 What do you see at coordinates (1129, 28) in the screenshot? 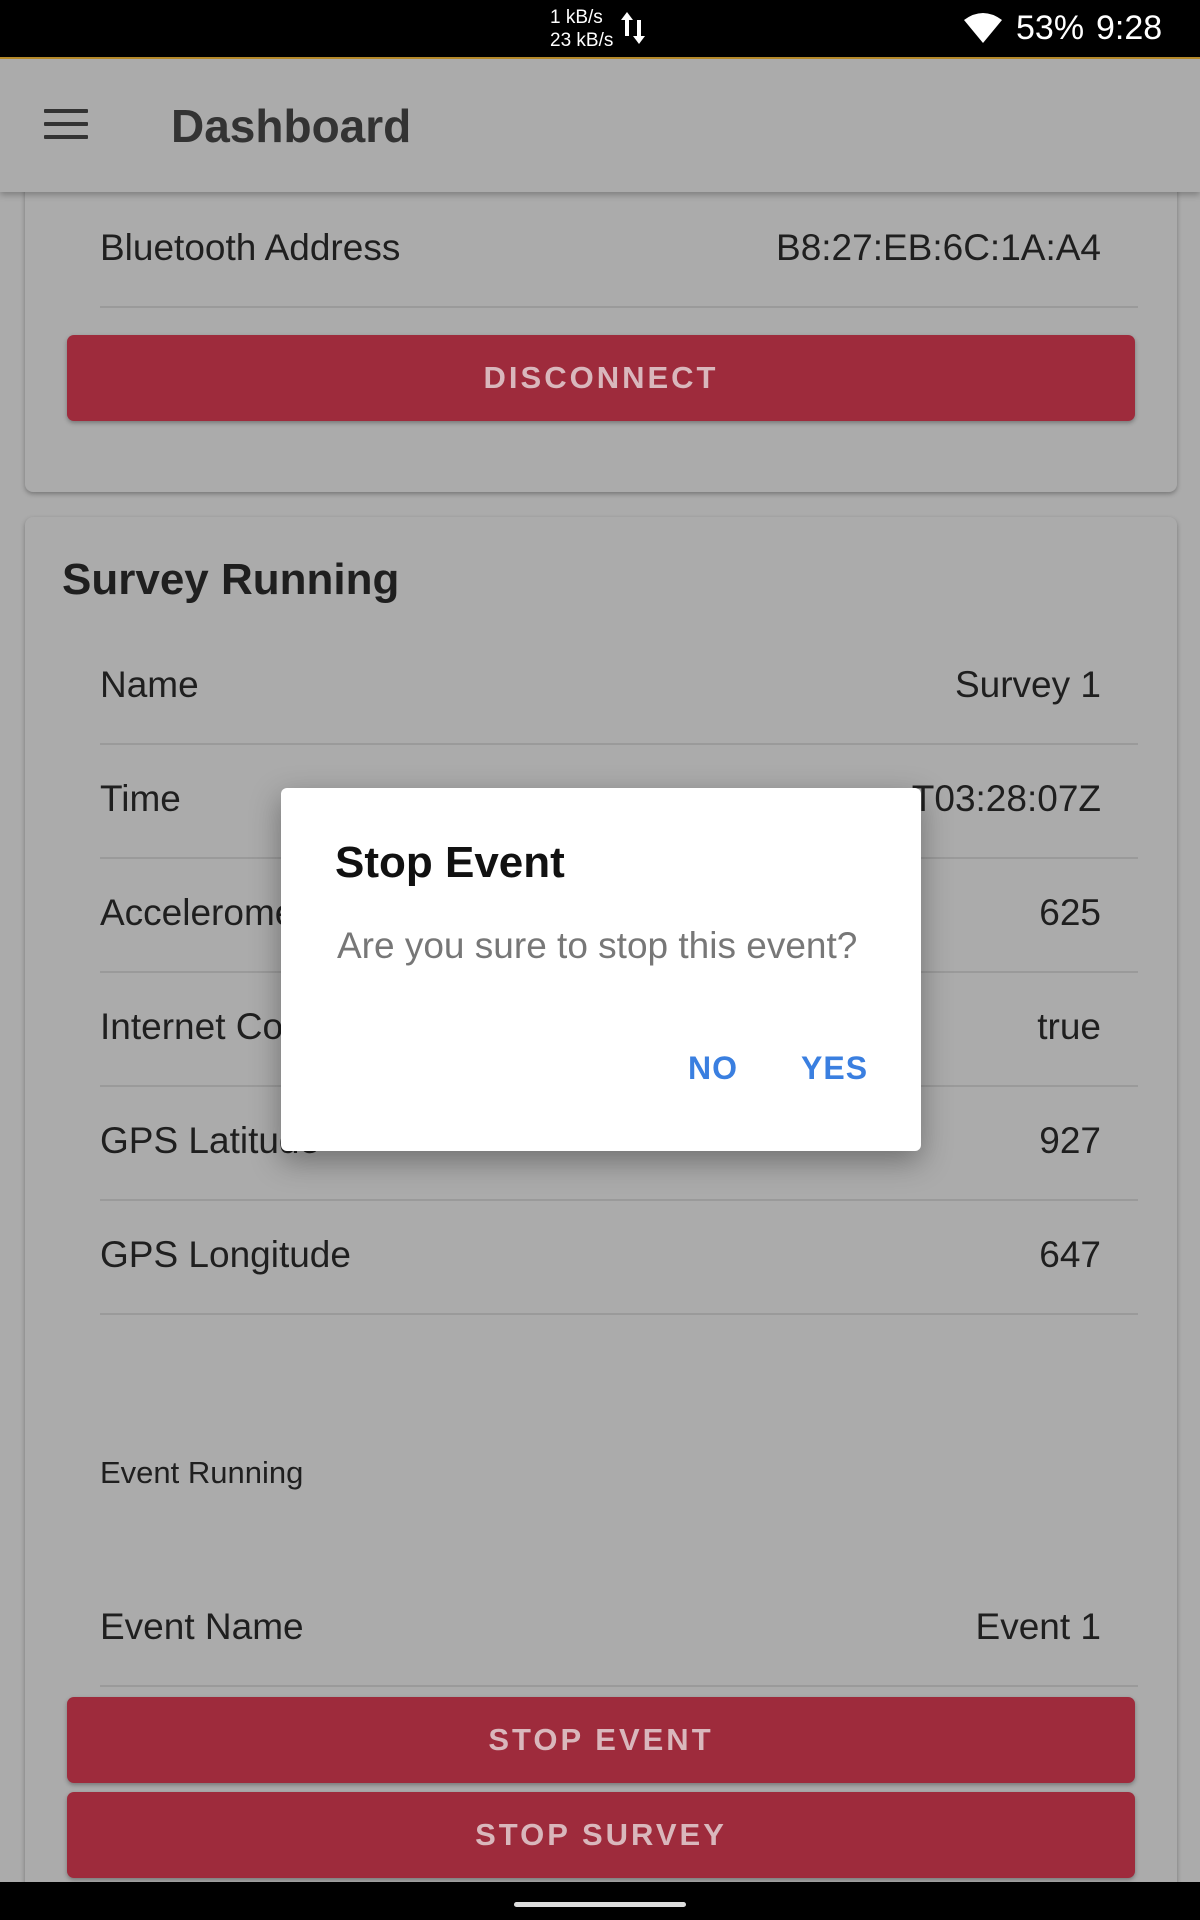
I see `clock: 9:28` at bounding box center [1129, 28].